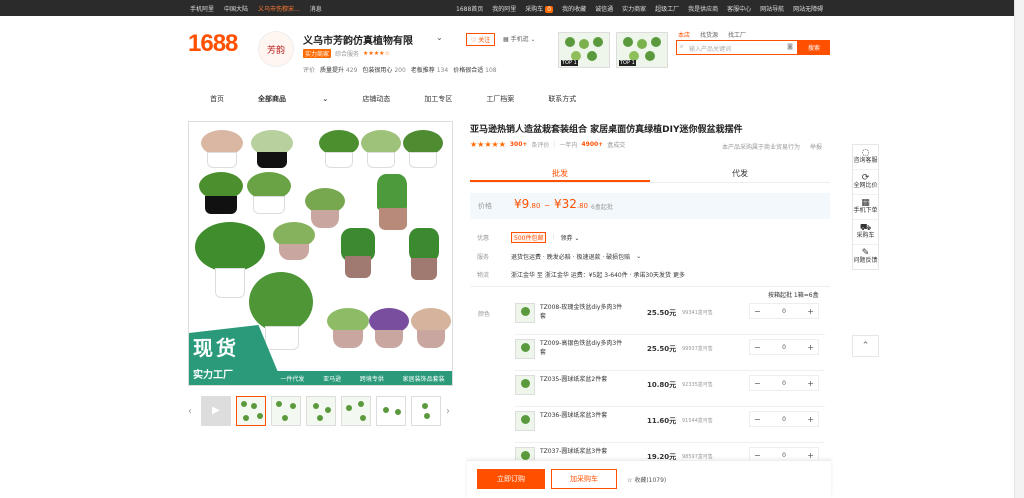 This screenshot has height=498, width=1024. I want to click on shop-logo: 芳韵, so click(276, 49).